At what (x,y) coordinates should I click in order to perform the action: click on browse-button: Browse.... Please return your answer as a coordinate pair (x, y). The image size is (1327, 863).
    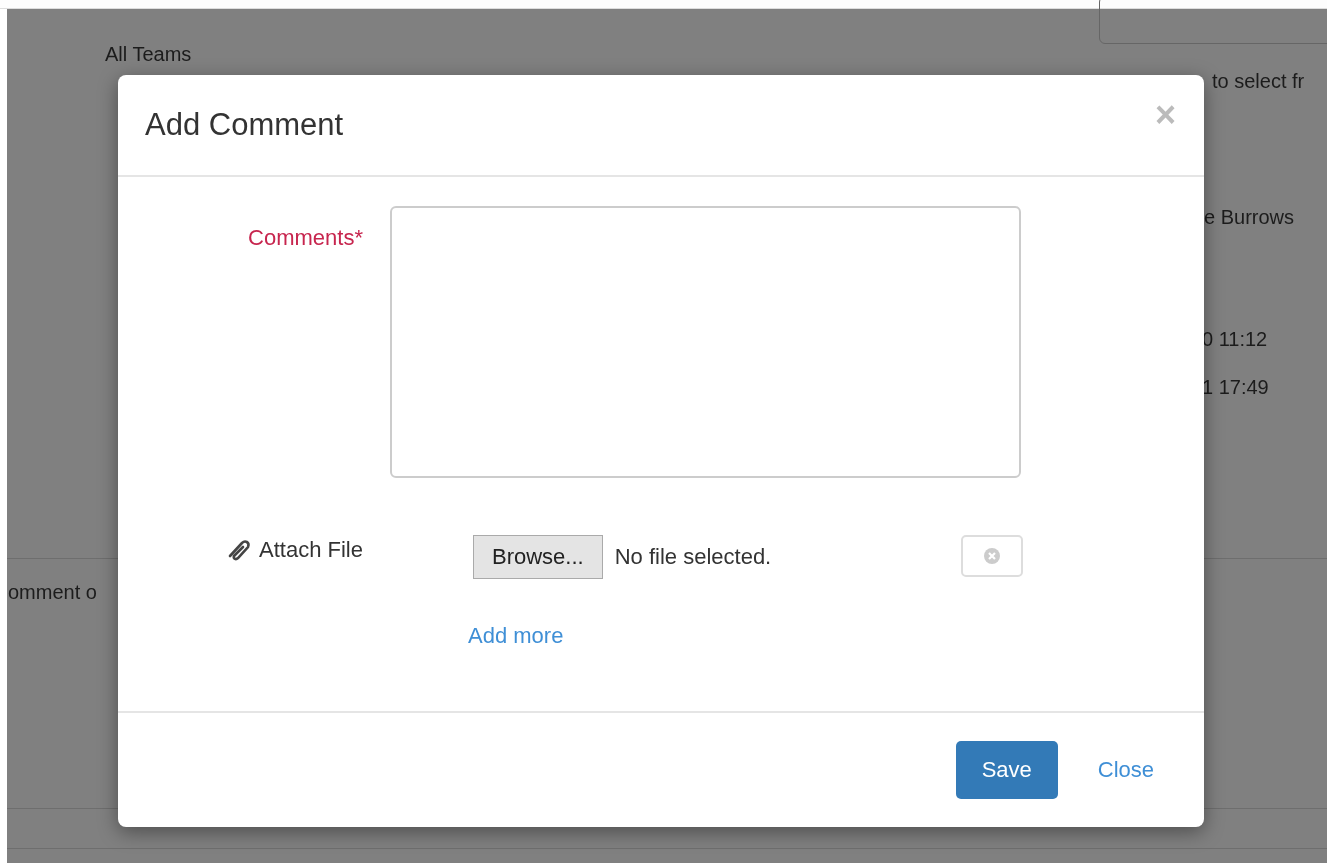
    Looking at the image, I should click on (538, 557).